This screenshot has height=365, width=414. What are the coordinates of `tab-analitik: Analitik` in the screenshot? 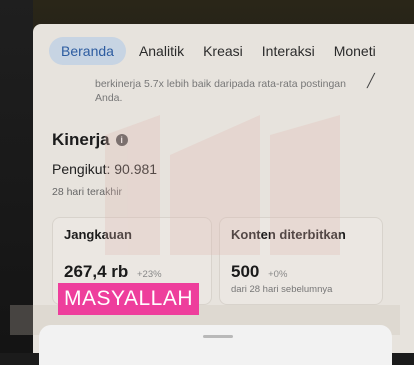 It's located at (161, 51).